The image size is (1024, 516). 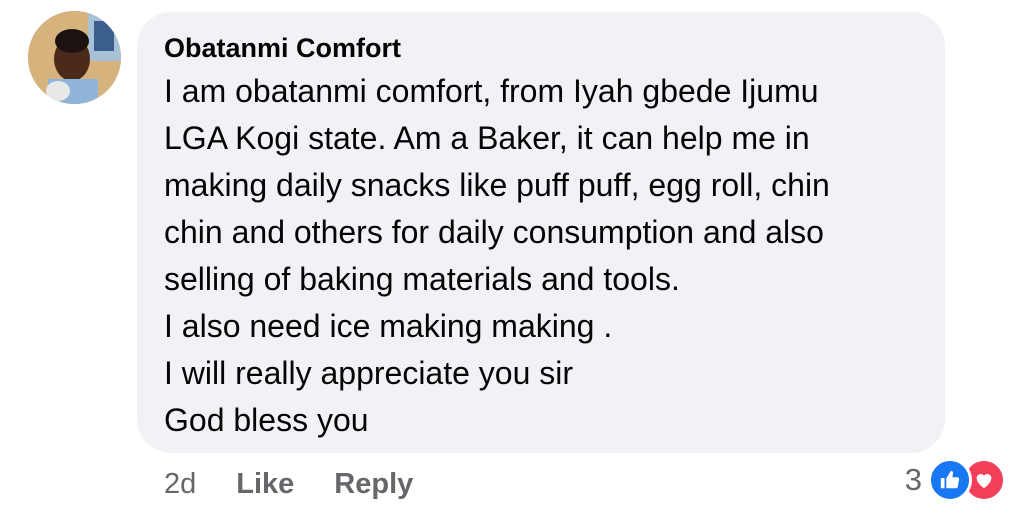 I want to click on comment-text-line: God bless you, so click(x=266, y=420).